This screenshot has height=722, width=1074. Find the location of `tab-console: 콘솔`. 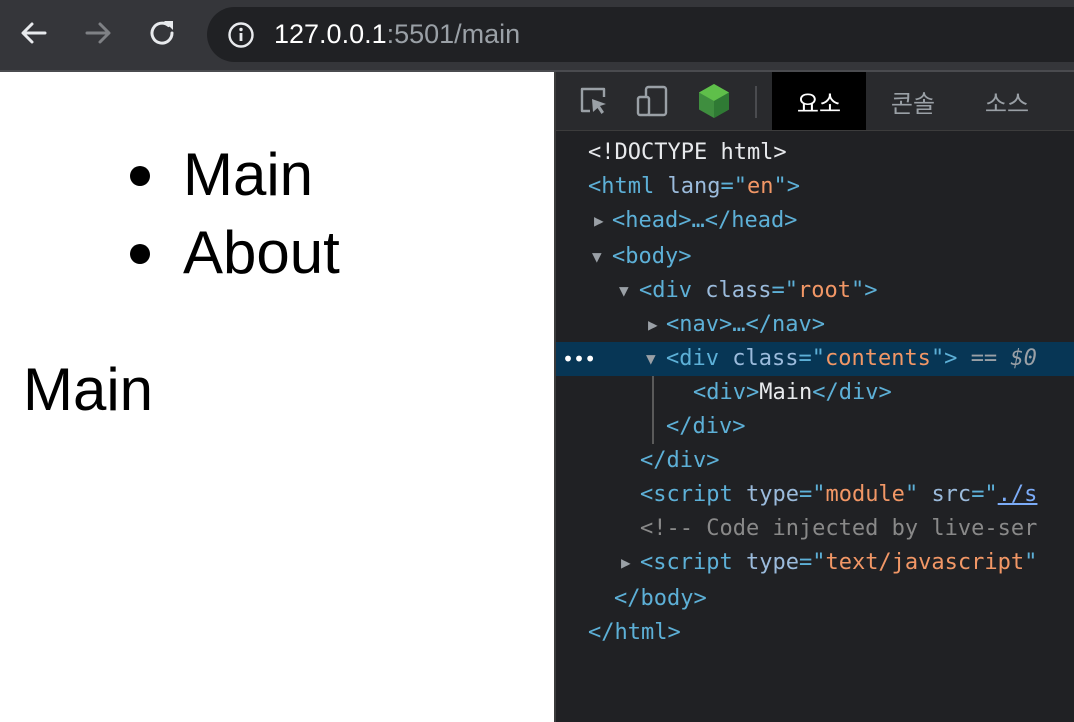

tab-console: 콘솔 is located at coordinates (913, 101).